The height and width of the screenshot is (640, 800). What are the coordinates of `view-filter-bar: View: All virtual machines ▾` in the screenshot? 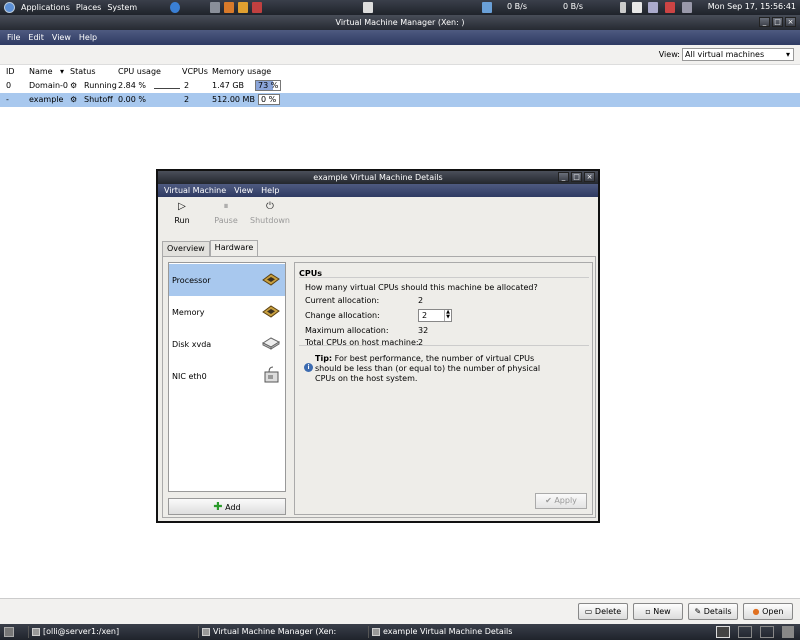 It's located at (400, 55).